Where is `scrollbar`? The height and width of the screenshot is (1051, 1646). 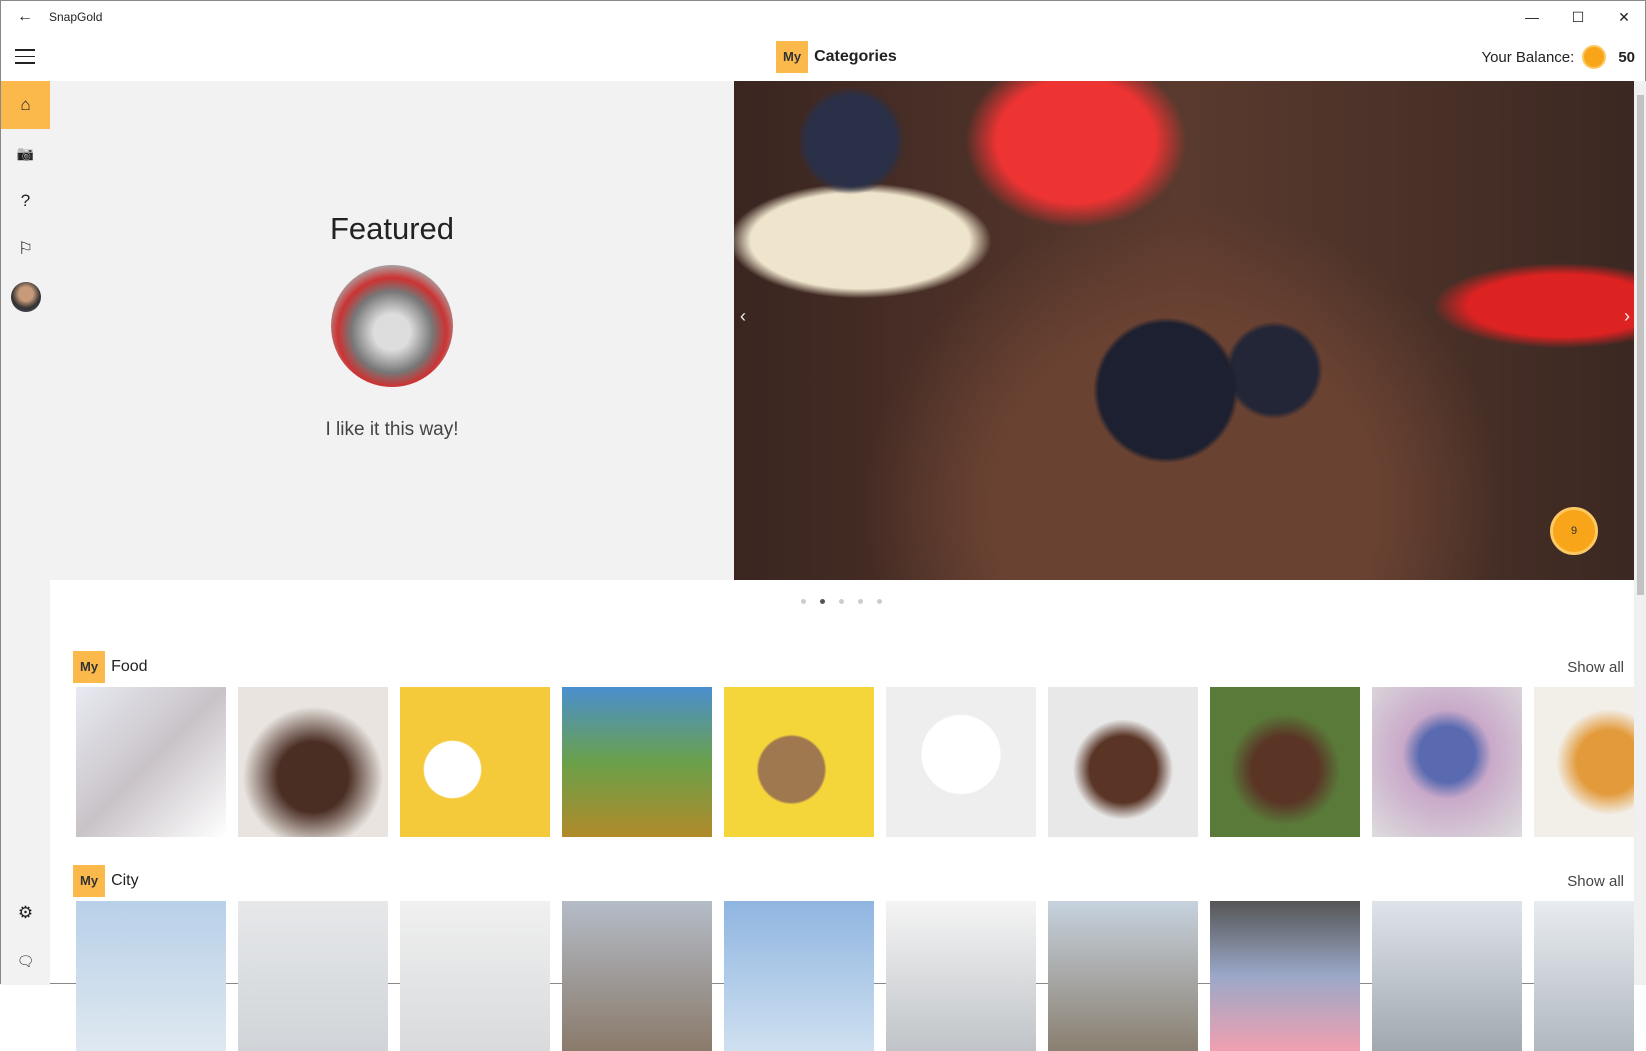 scrollbar is located at coordinates (1640, 533).